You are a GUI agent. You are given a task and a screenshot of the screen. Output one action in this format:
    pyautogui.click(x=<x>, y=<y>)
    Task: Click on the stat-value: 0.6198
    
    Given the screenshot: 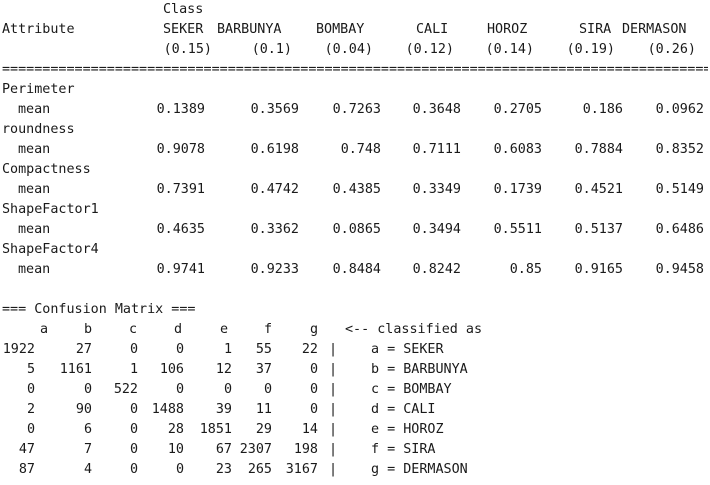 What is the action you would take?
    pyautogui.click(x=274, y=149)
    